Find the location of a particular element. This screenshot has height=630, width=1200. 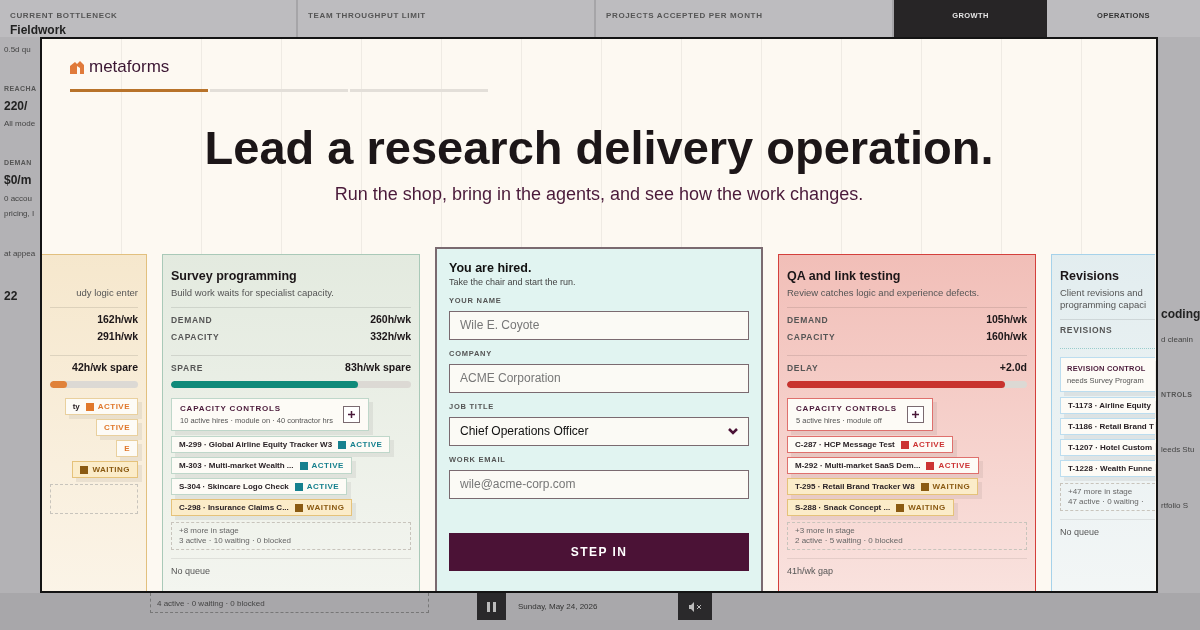

chevron-down-icon is located at coordinates (733, 431).